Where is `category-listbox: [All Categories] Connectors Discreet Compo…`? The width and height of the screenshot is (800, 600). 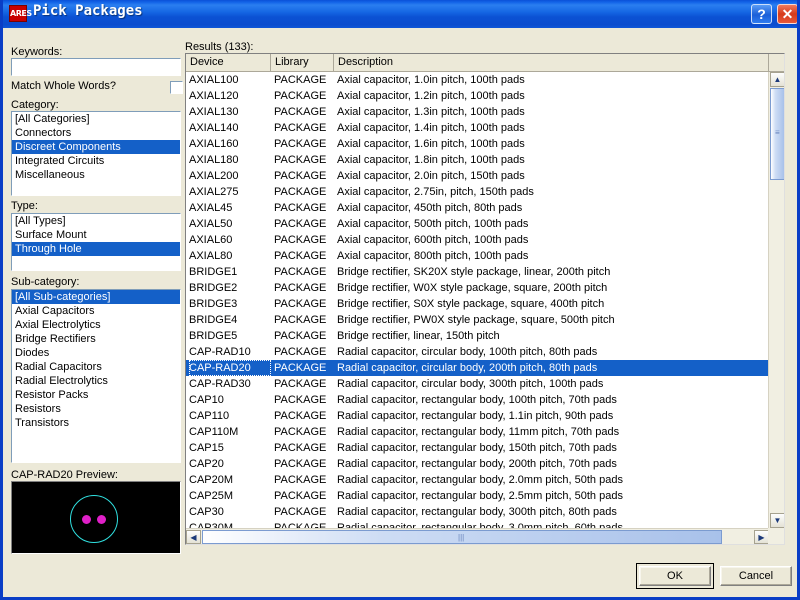
category-listbox: [All Categories] Connectors Discreet Compo… is located at coordinates (96, 153).